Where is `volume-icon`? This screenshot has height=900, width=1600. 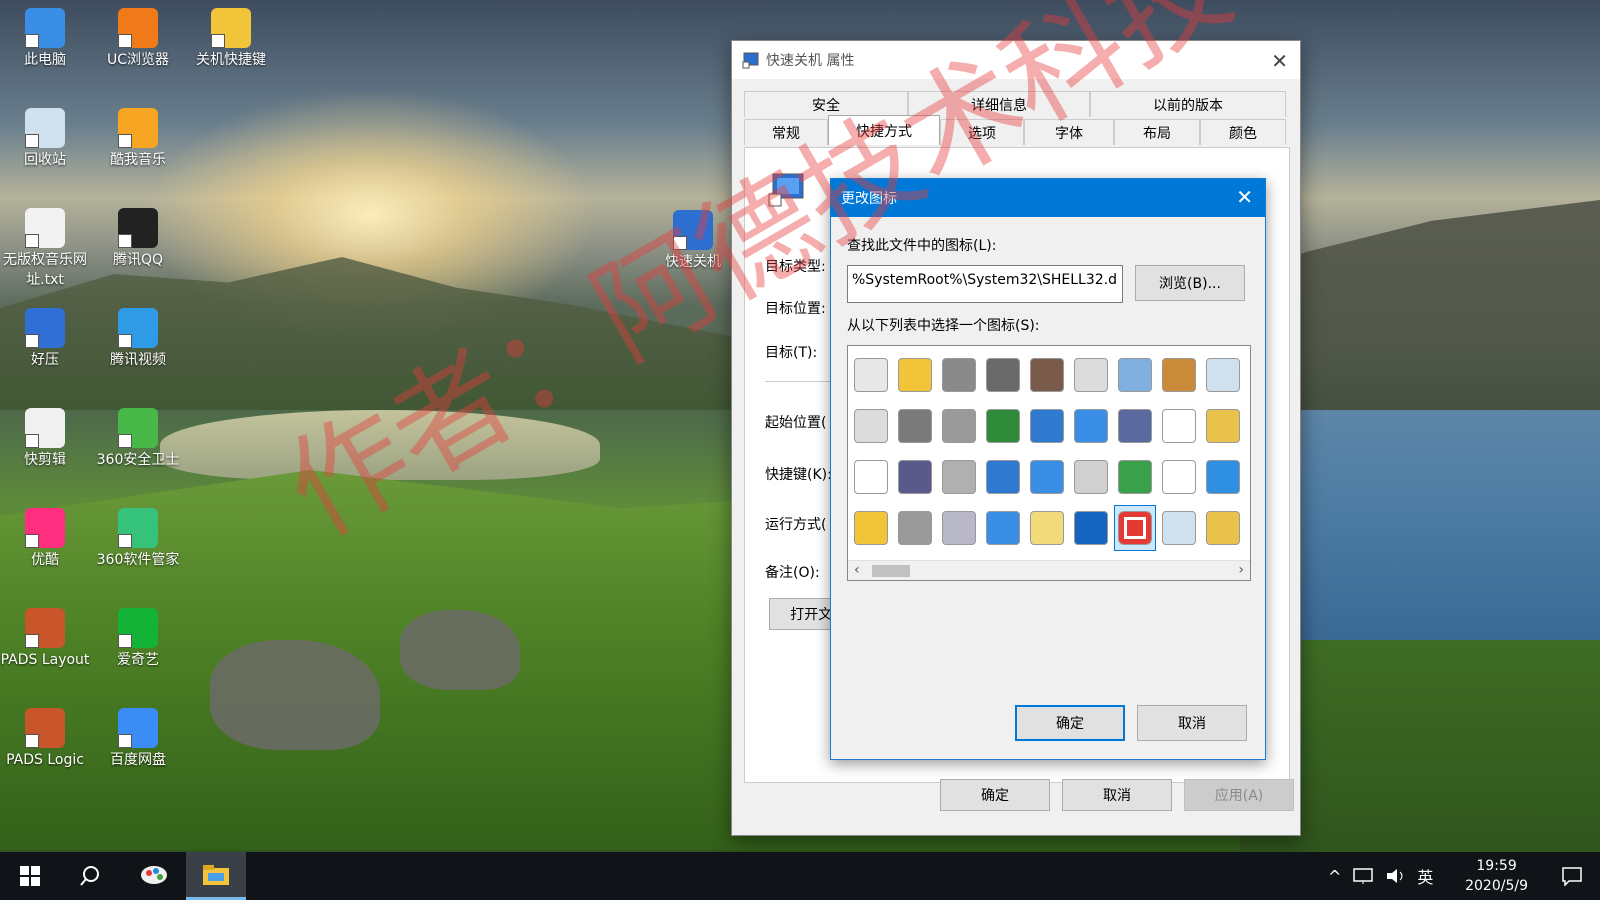 volume-icon is located at coordinates (1396, 876).